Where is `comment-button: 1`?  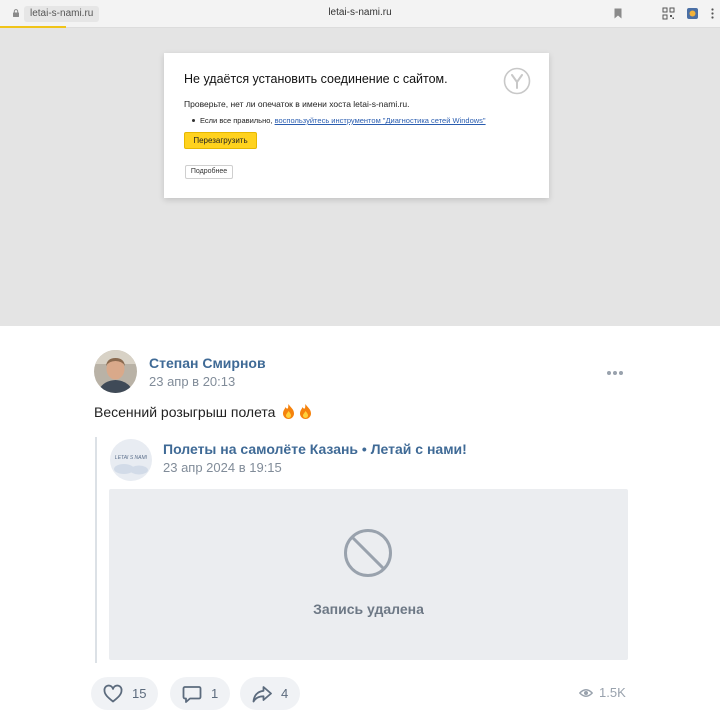
comment-button: 1 is located at coordinates (200, 693).